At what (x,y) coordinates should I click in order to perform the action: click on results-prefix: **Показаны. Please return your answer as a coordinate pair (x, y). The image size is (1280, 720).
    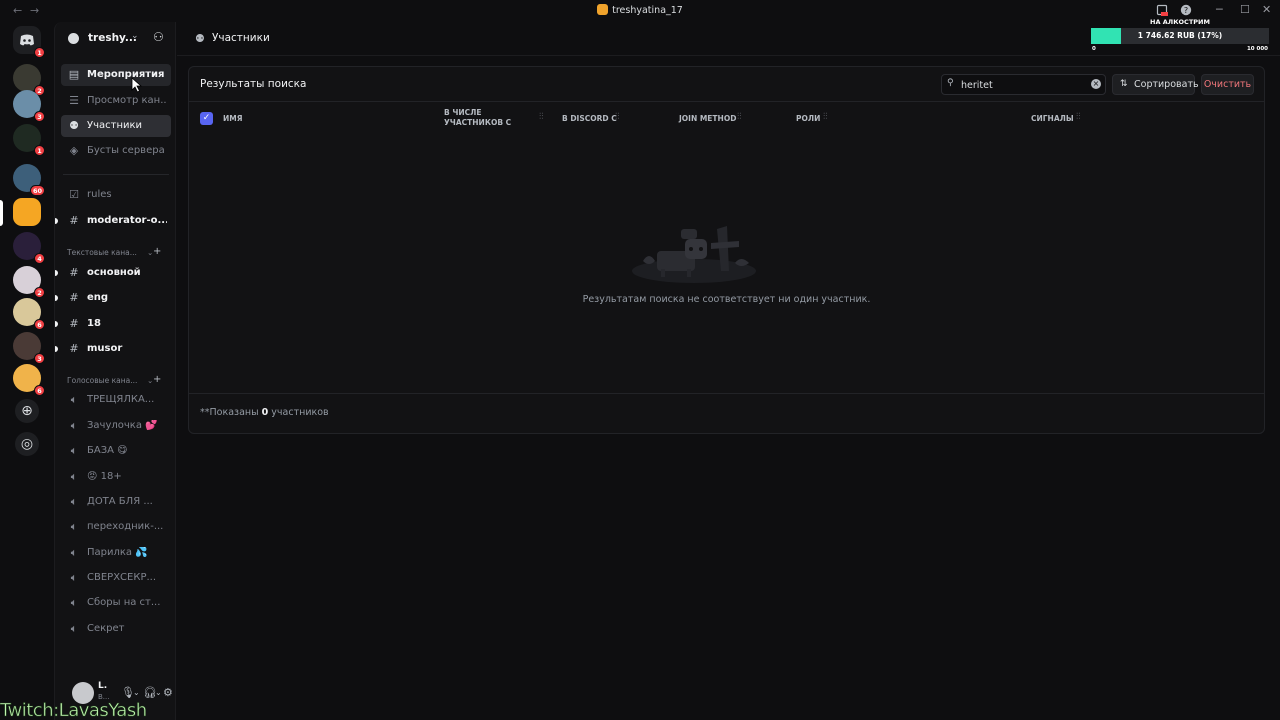
    Looking at the image, I should click on (229, 412).